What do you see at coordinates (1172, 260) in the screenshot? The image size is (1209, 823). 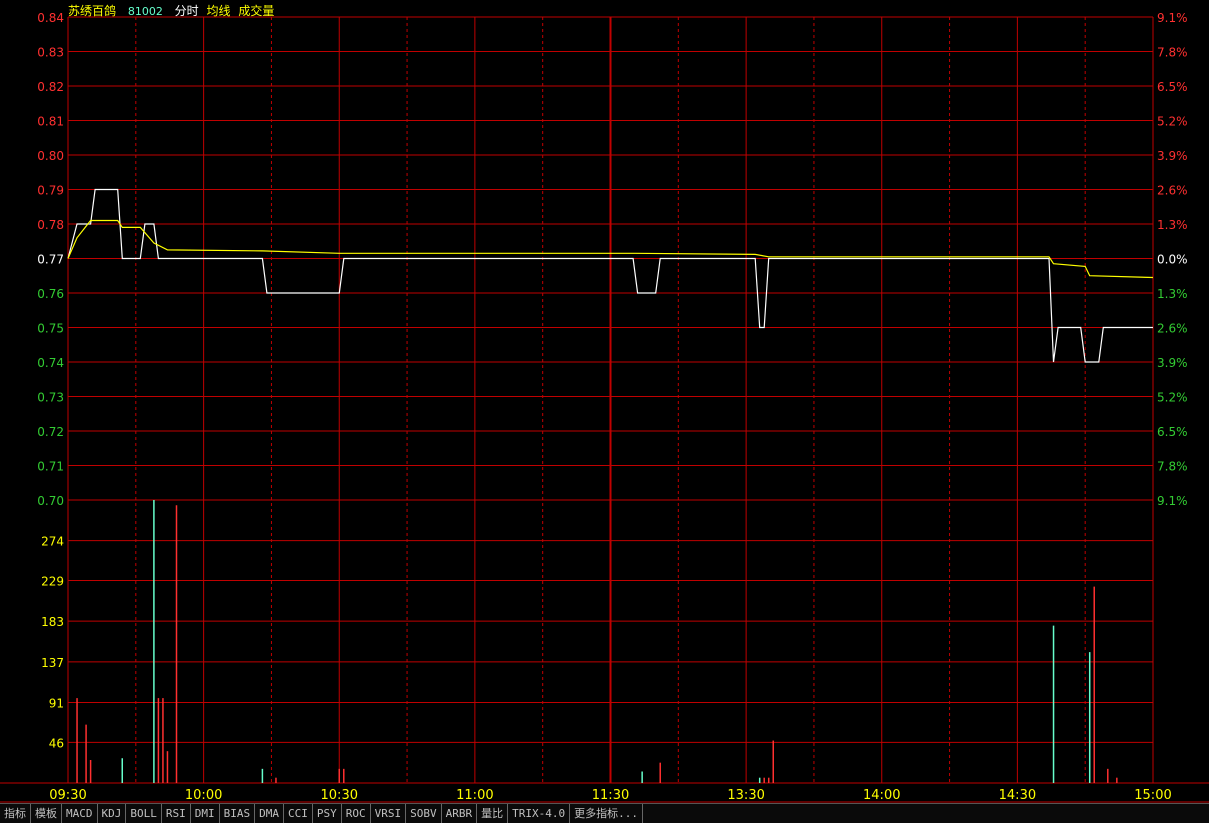 I see `pct-tick-label: 0.0%` at bounding box center [1172, 260].